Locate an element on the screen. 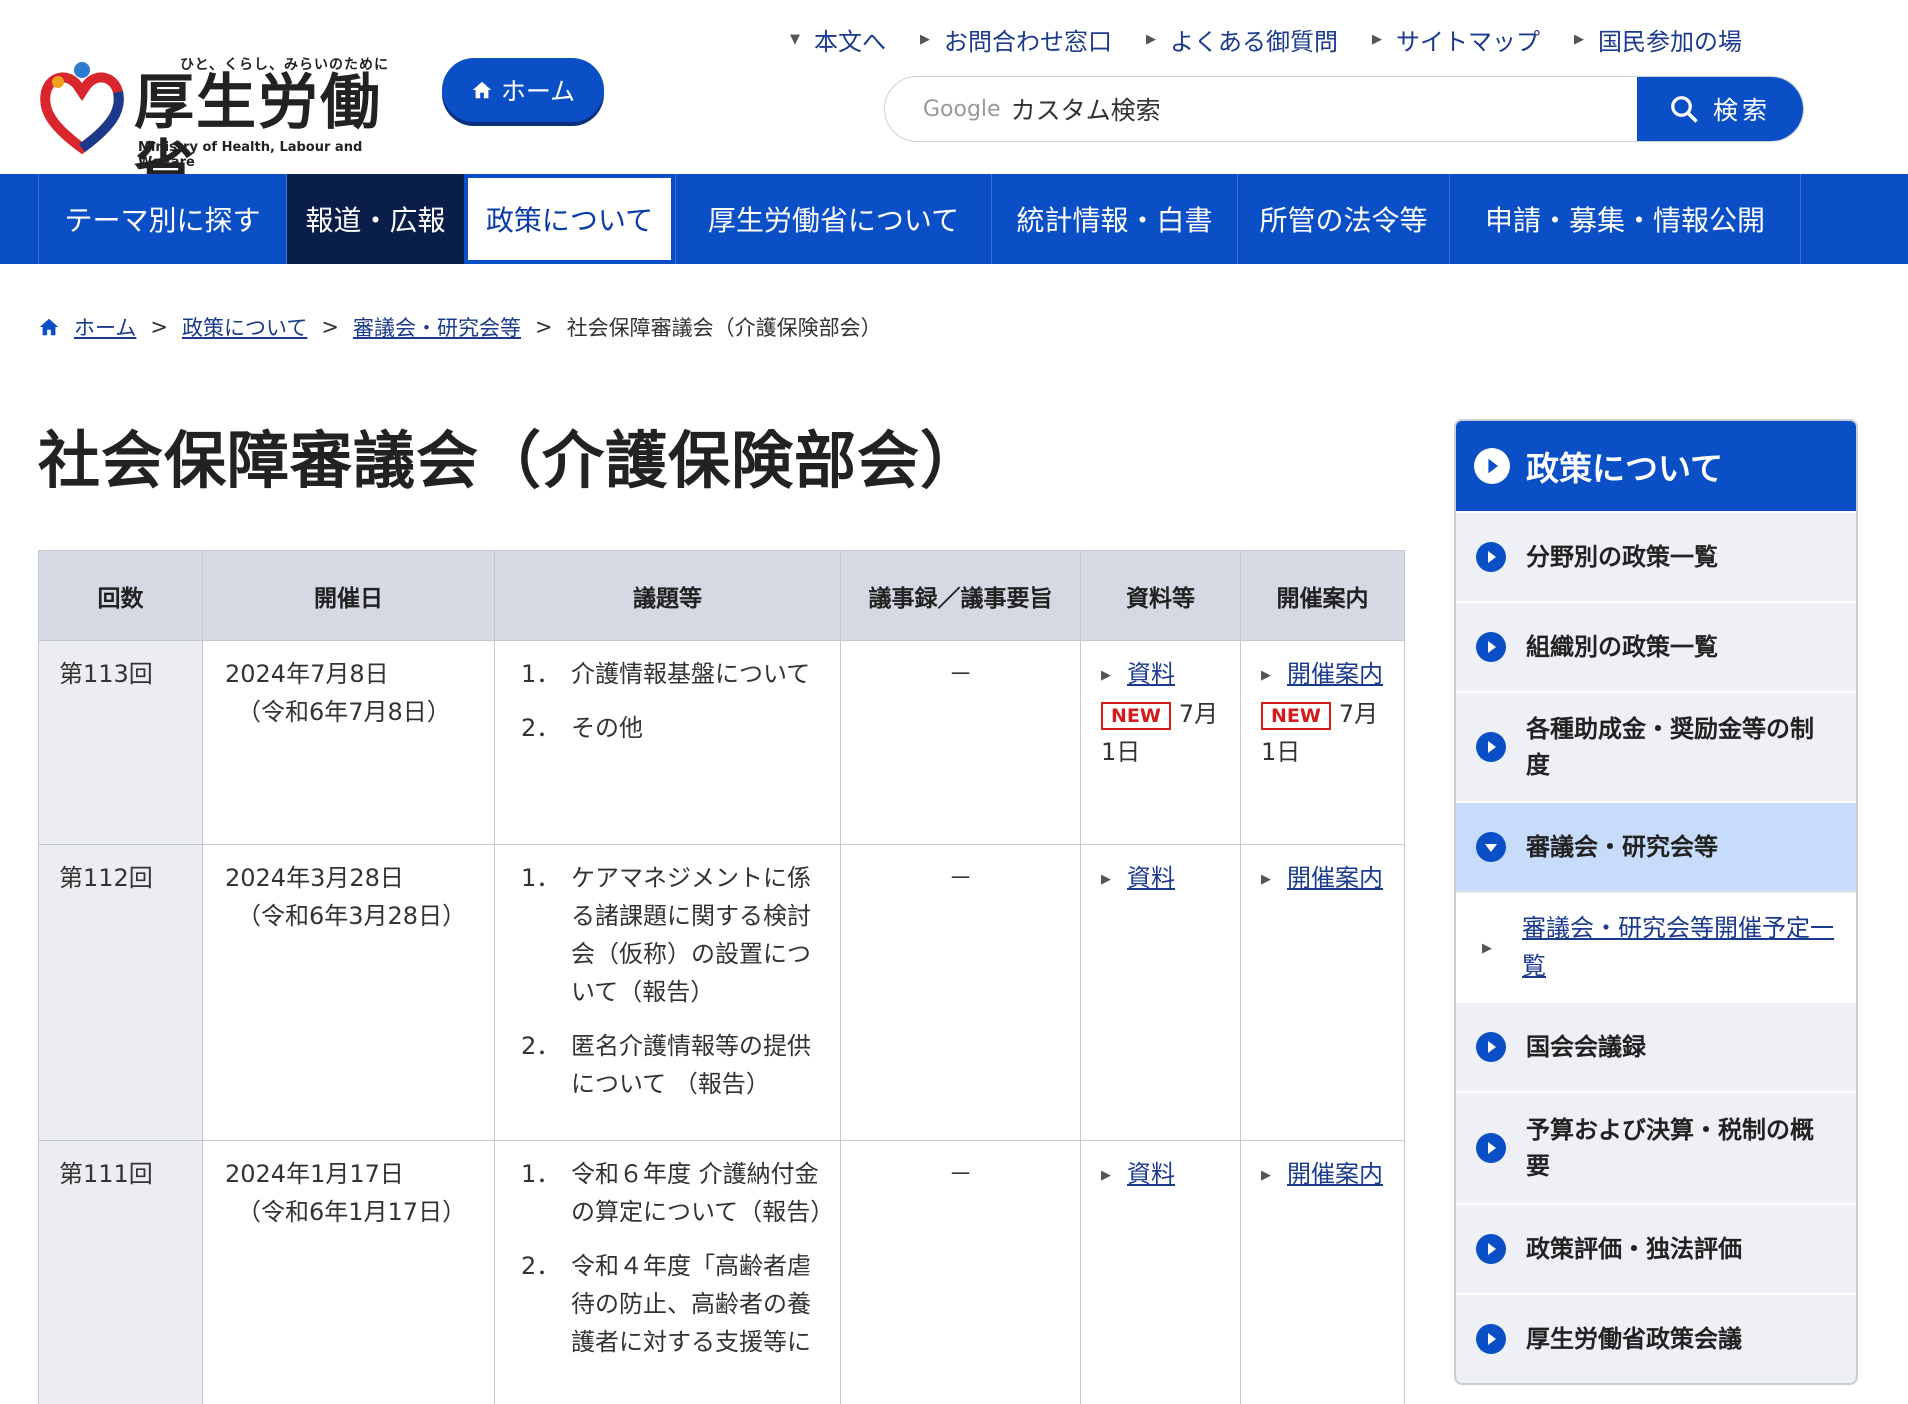 This screenshot has height=1404, width=1908. home-button: ホーム is located at coordinates (523, 90).